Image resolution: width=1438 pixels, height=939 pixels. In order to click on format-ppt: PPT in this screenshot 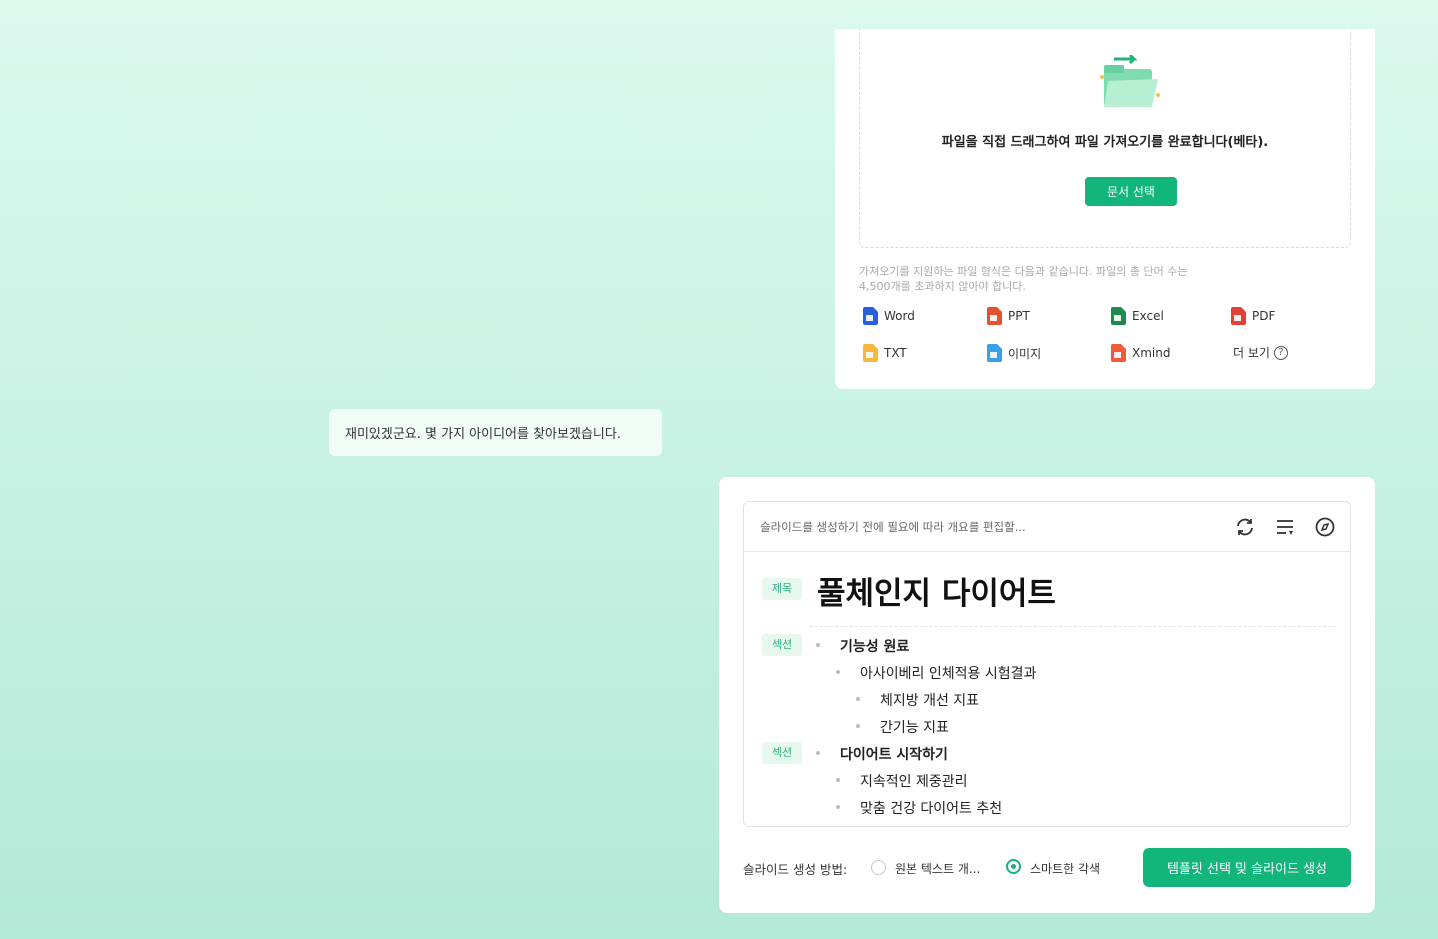, I will do `click(1008, 316)`.